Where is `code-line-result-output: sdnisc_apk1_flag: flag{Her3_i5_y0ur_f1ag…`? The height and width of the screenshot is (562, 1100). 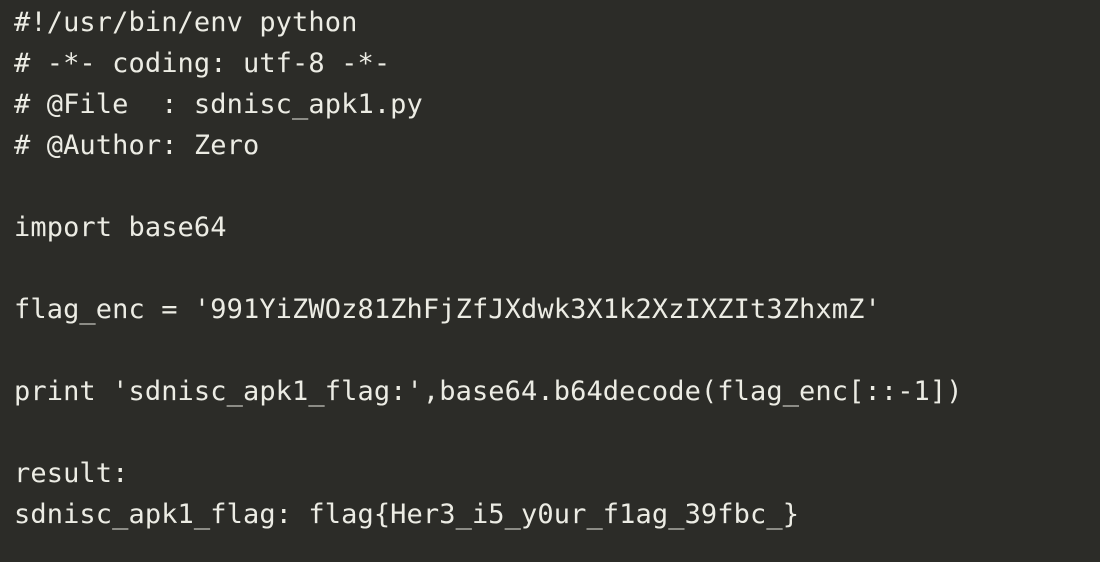
code-line-result-output: sdnisc_apk1_flag: flag{Her3_i5_y0ur_f1ag… is located at coordinates (407, 514).